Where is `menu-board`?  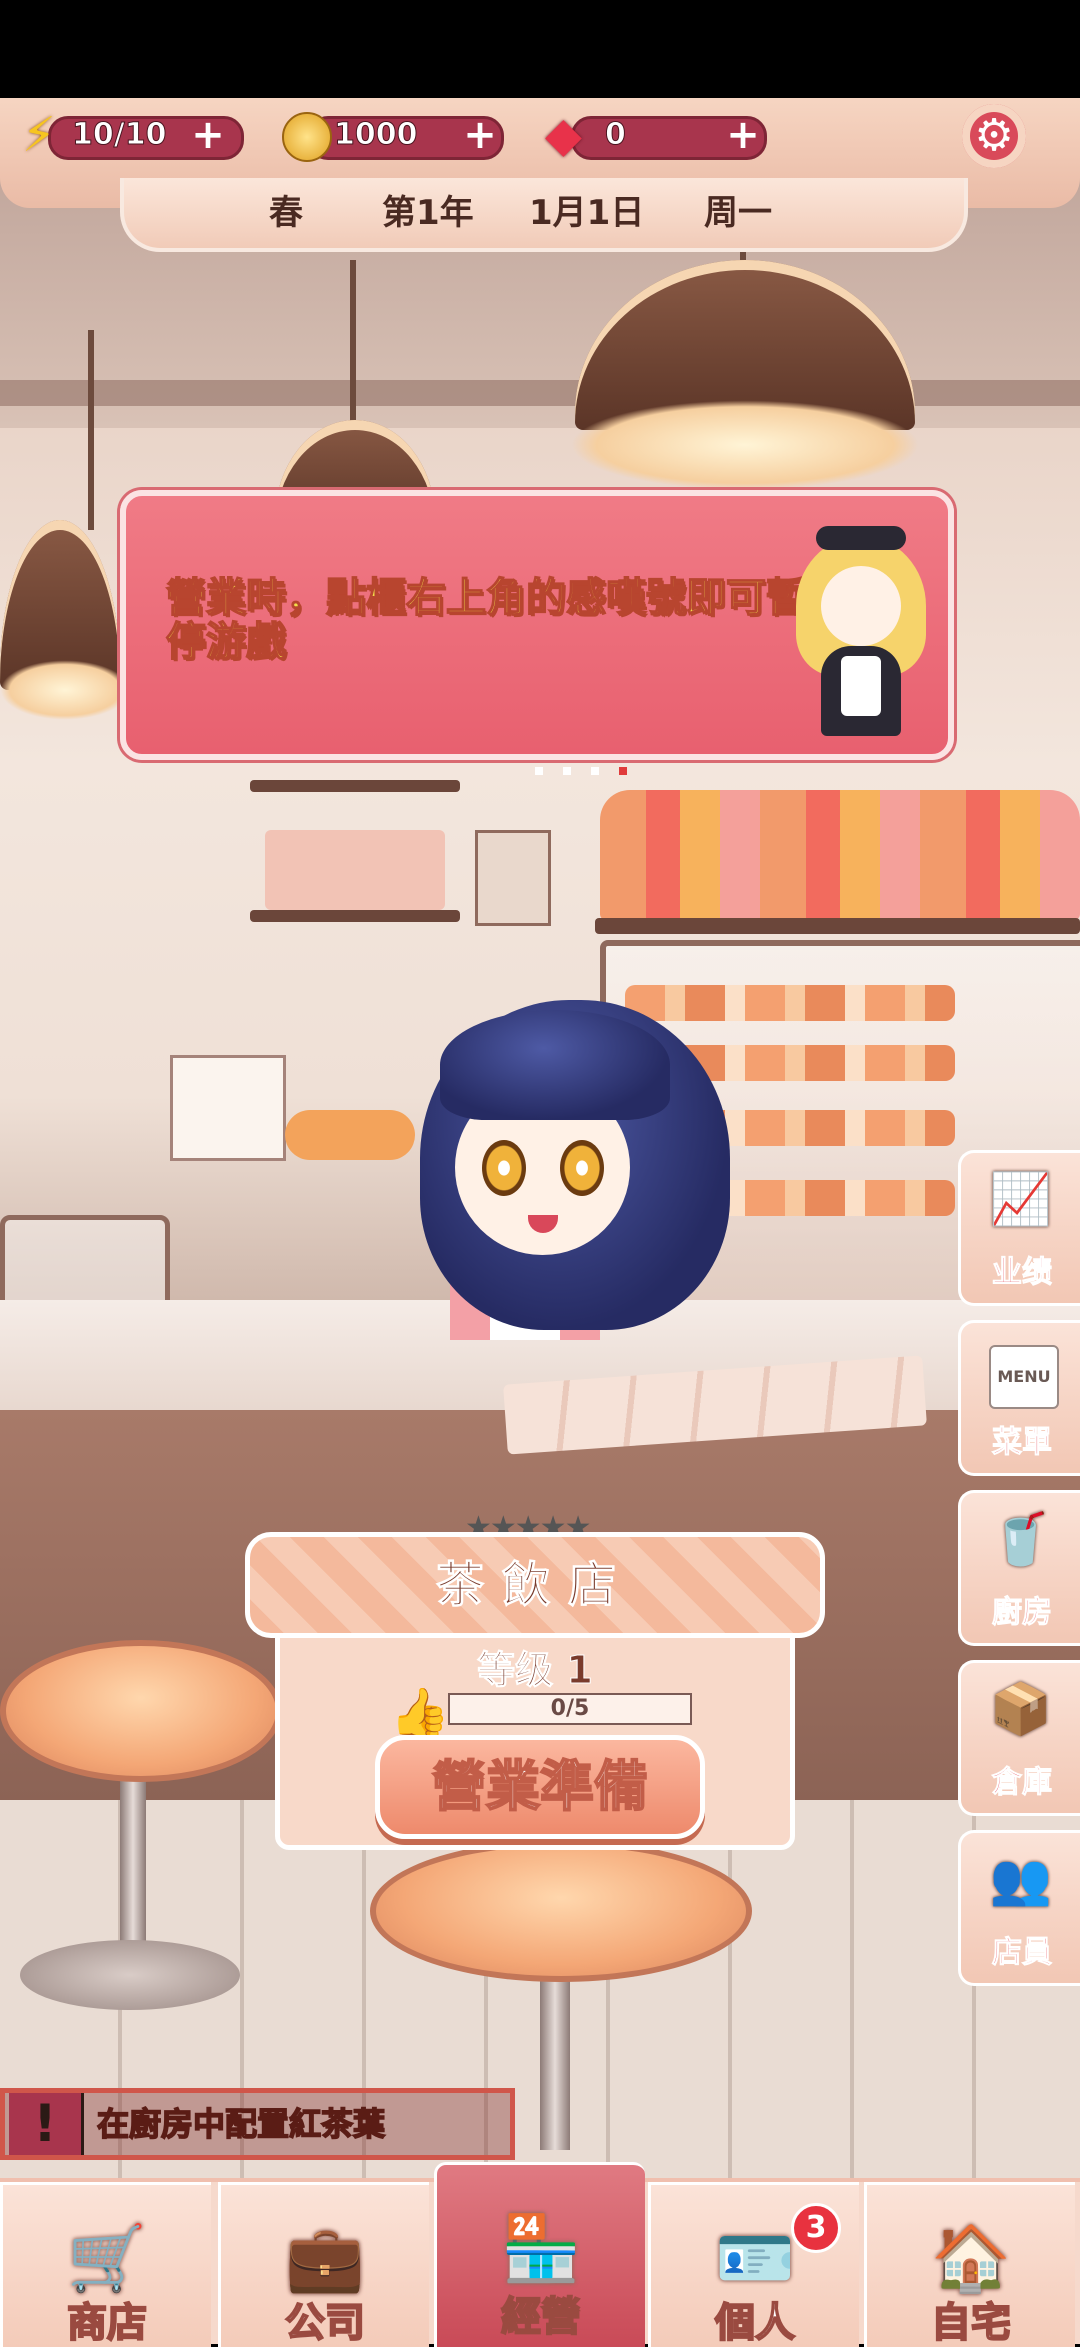 menu-board is located at coordinates (228, 1108).